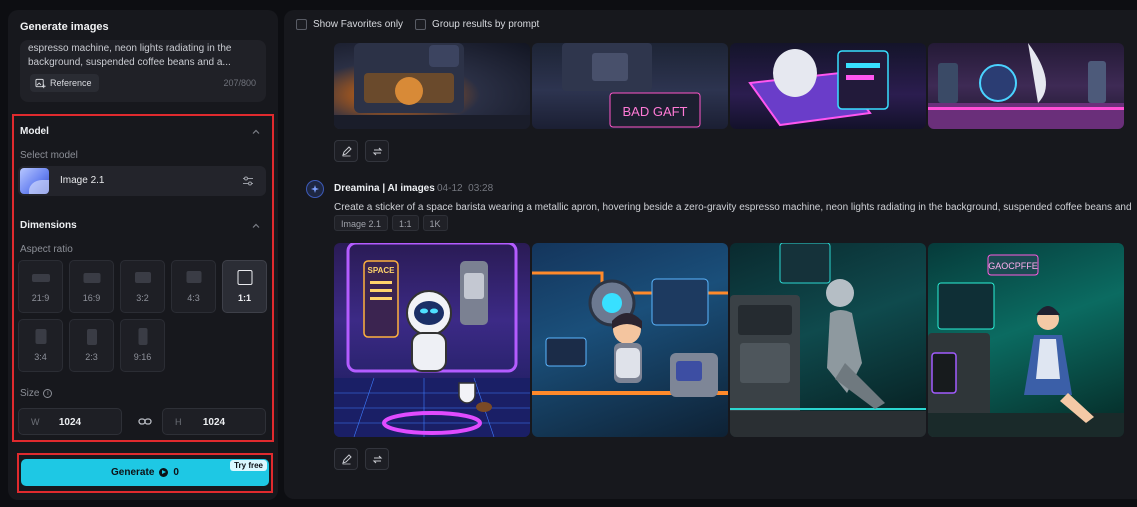 Image resolution: width=1137 pixels, height=507 pixels. I want to click on dreamina-logo-icon, so click(315, 189).